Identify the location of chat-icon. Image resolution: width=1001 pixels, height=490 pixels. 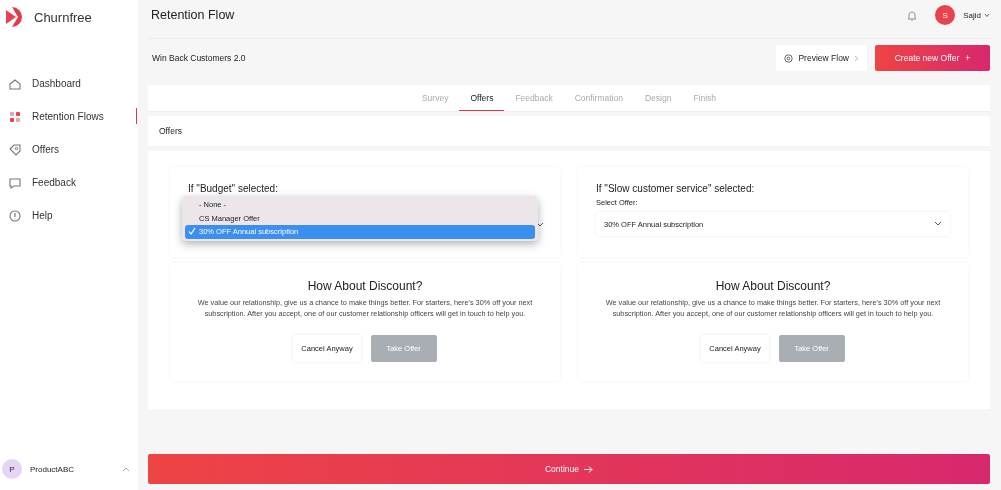
(15, 182).